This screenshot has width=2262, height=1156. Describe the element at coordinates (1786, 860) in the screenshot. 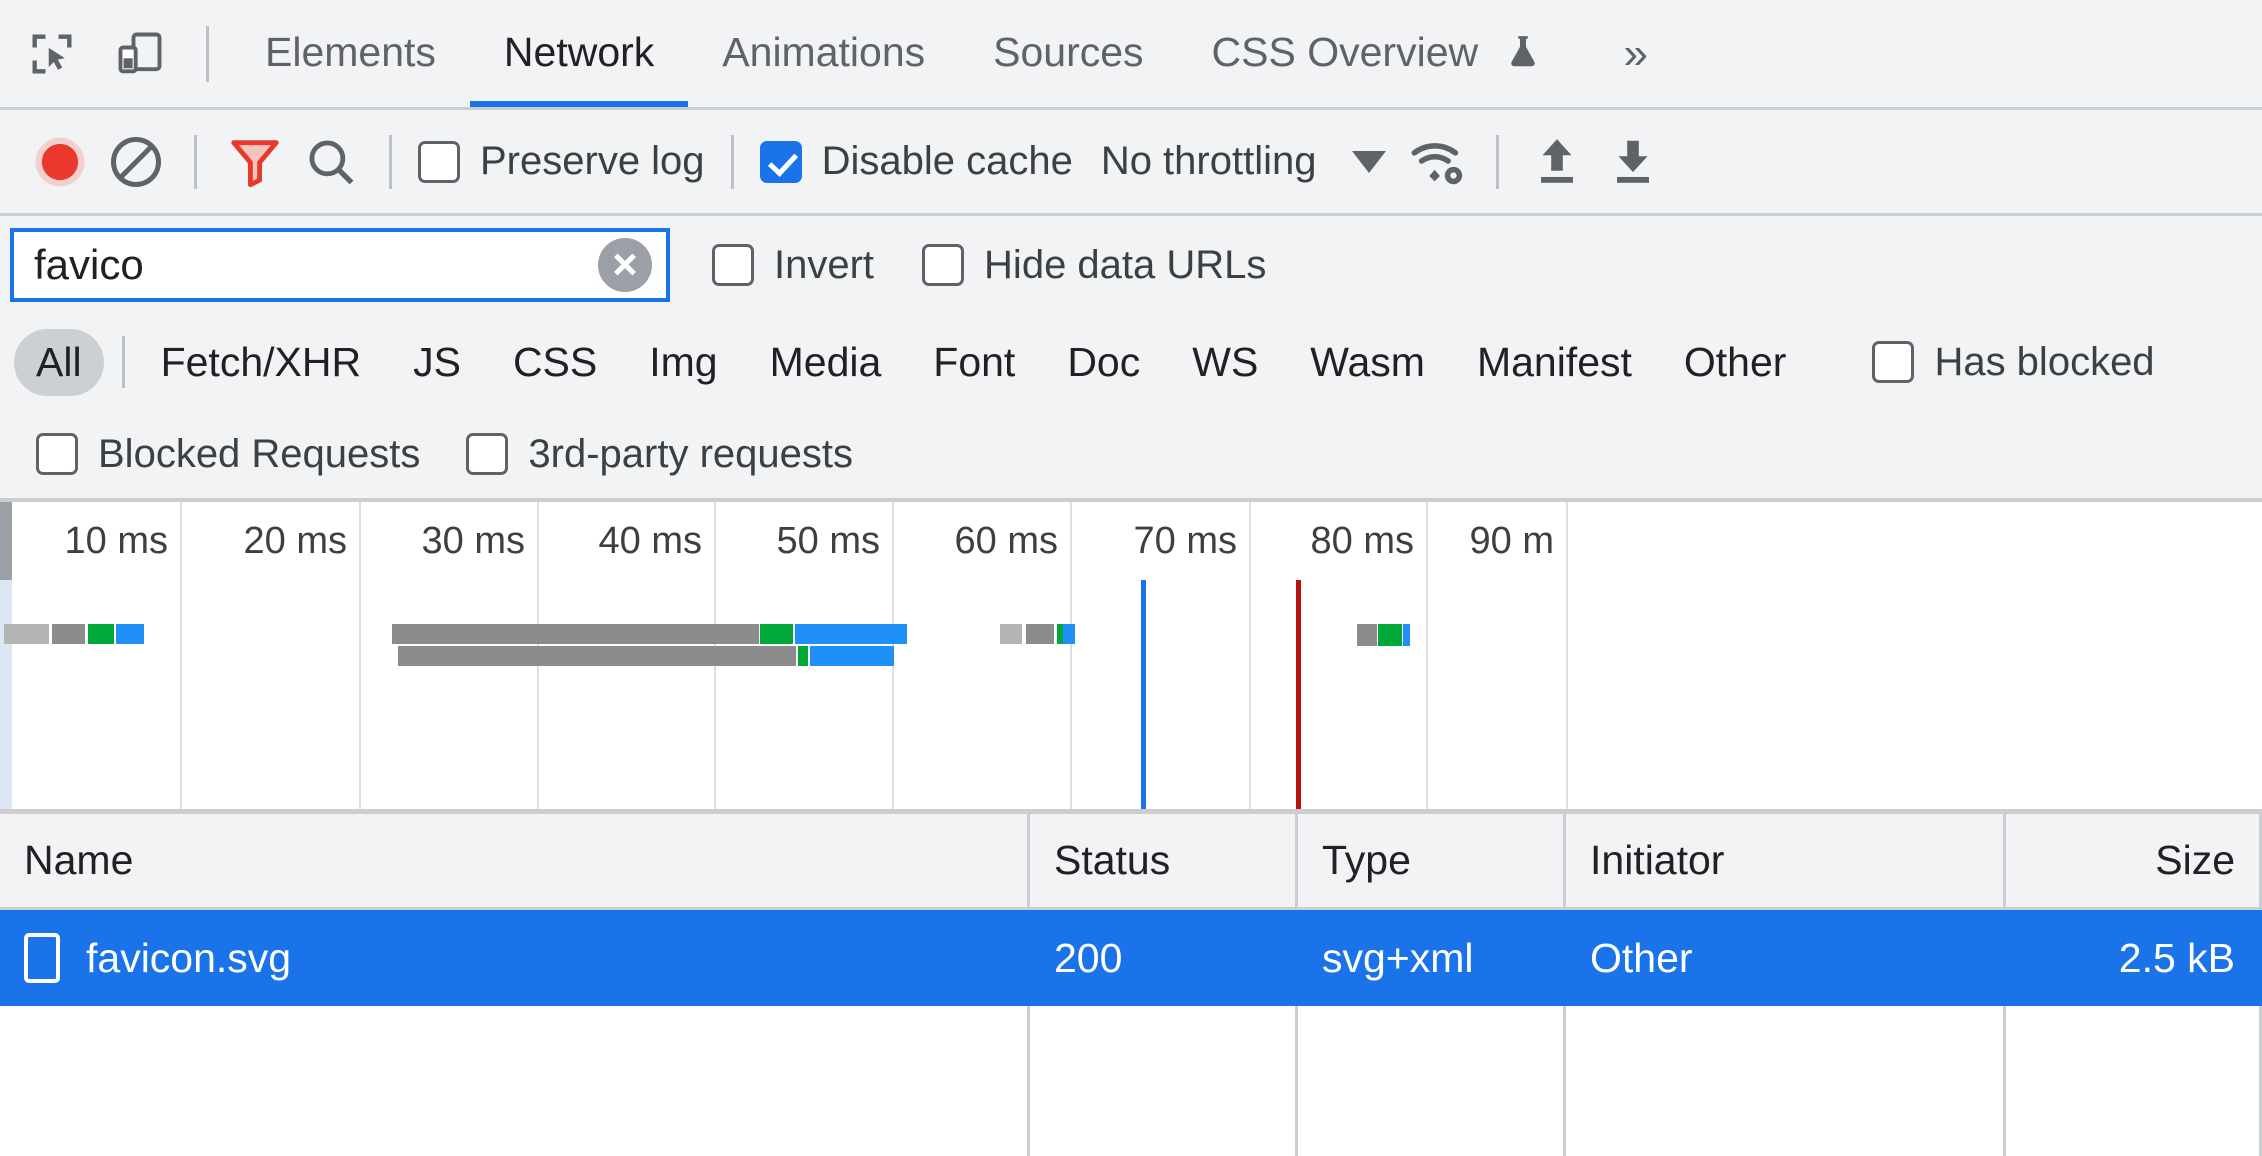

I see `column-header-initiator: Initiator` at that location.